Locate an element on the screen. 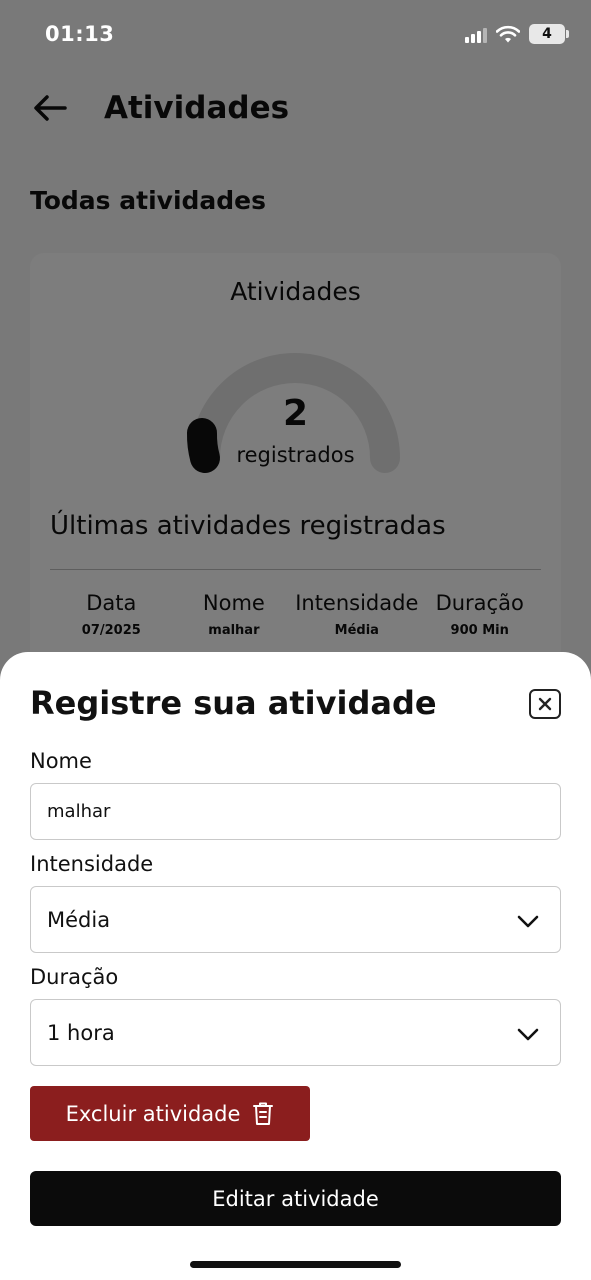 The height and width of the screenshot is (1280, 591). delete-activity-button: Excluir atividade is located at coordinates (170, 1113).